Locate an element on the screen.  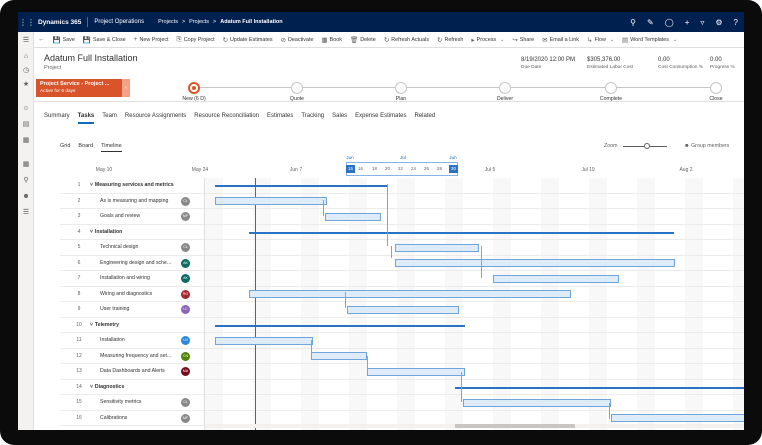
pinned-icon: ★ is located at coordinates (26, 85).